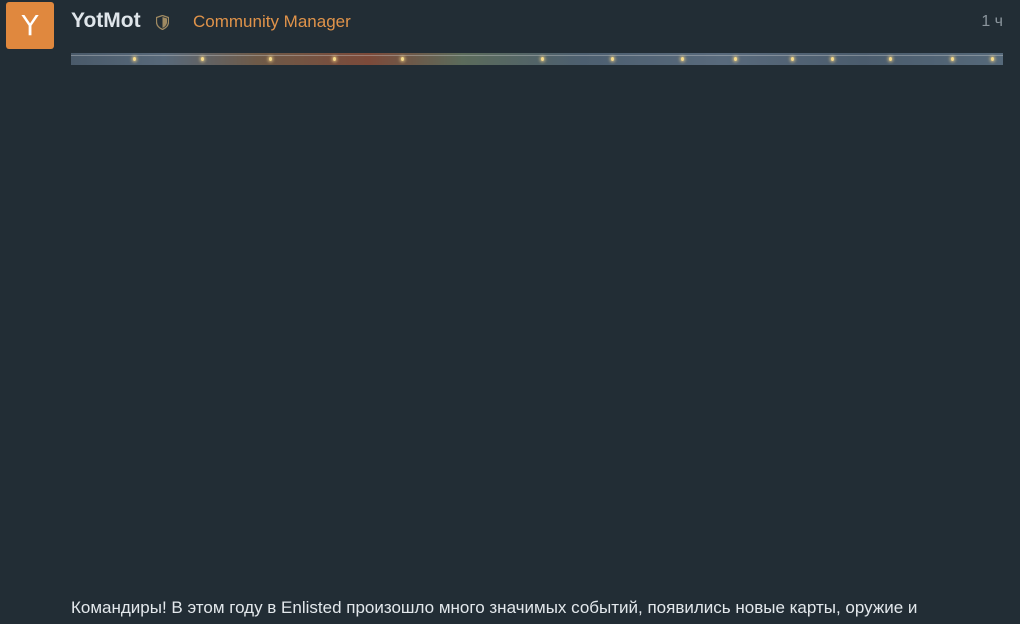  I want to click on avatar: Y, so click(30, 25).